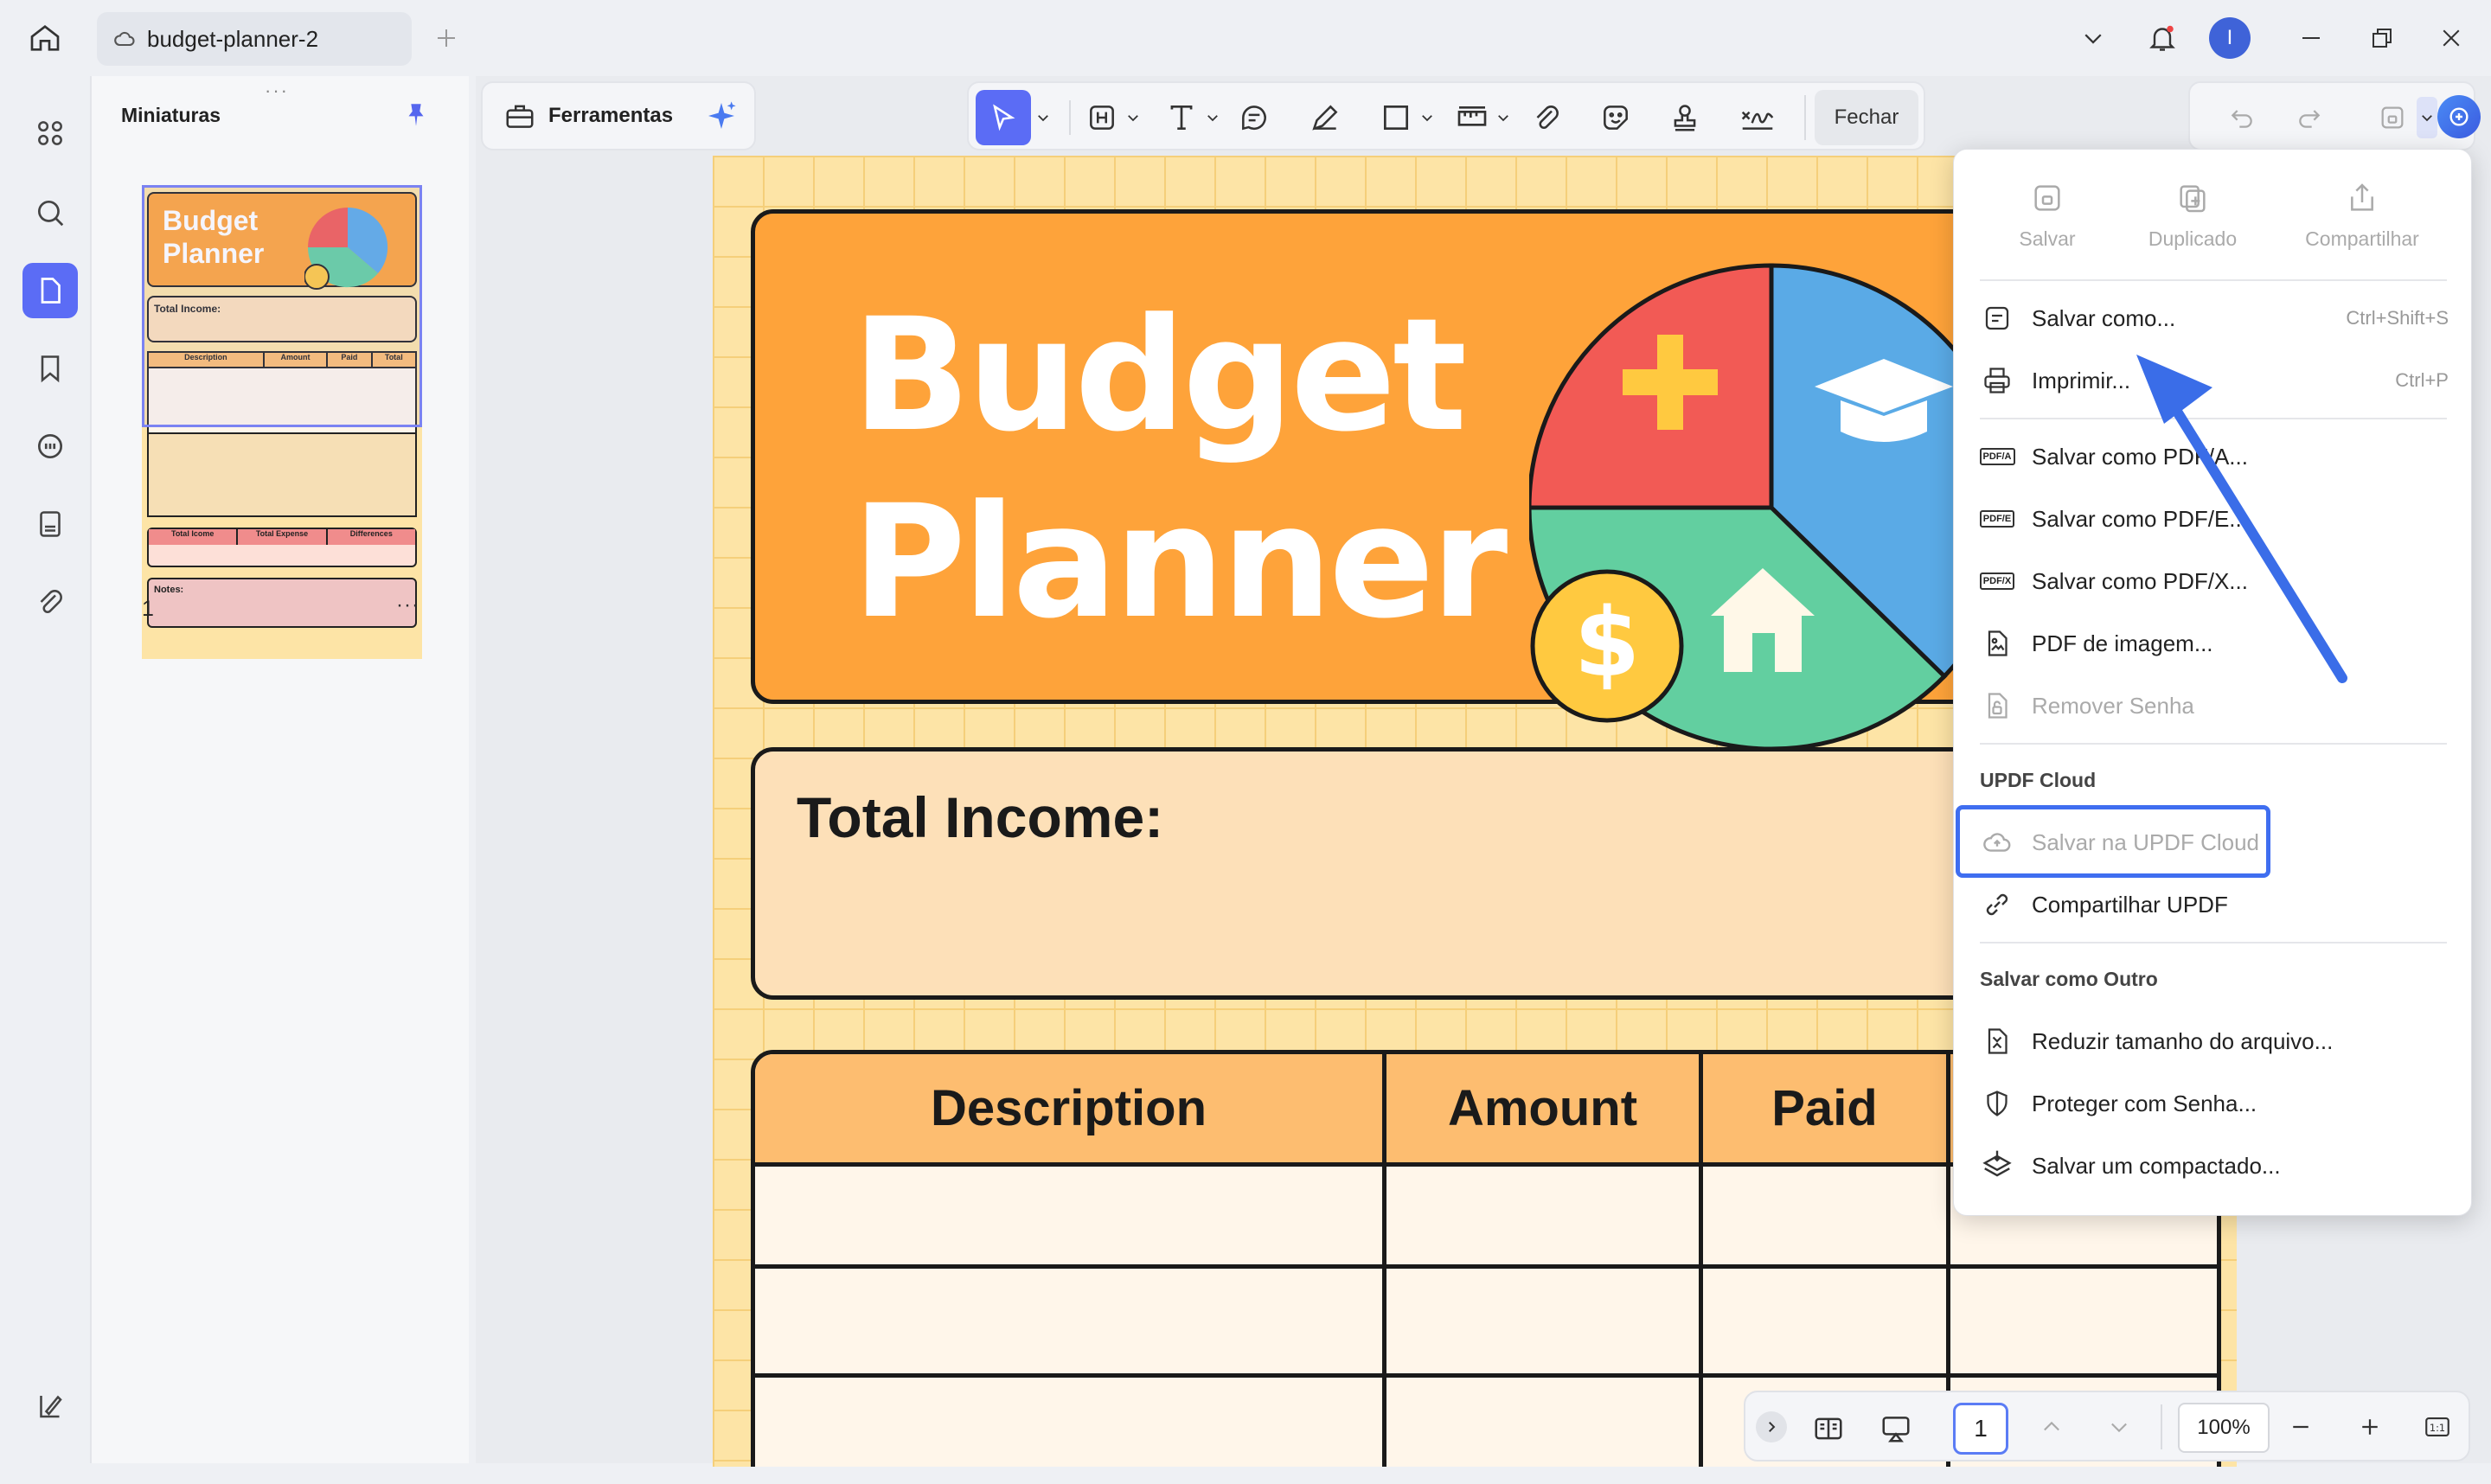 The image size is (2491, 1484). I want to click on item-label: Compartilhar UPDF, so click(2130, 905).